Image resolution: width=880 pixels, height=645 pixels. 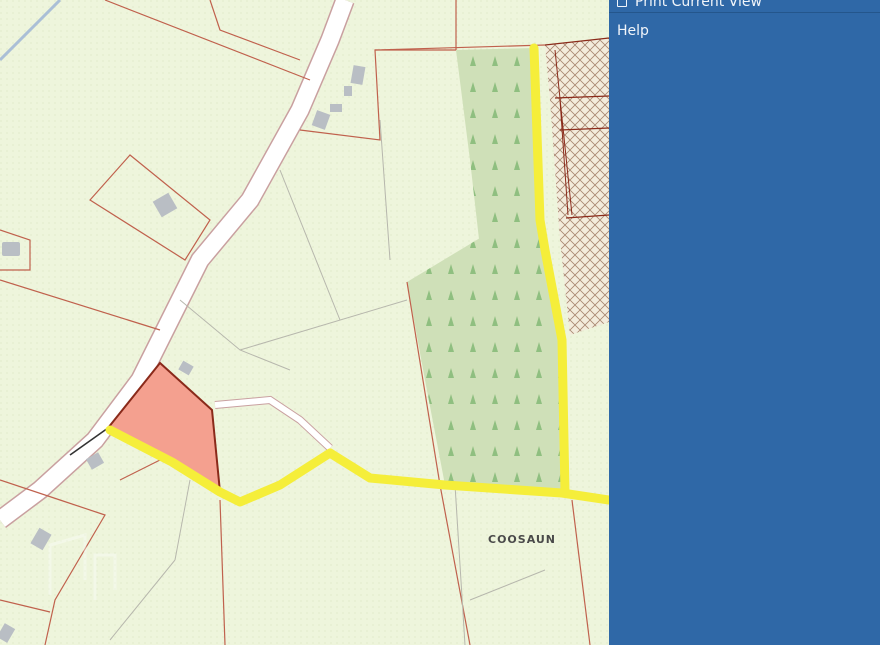 What do you see at coordinates (744, 31) in the screenshot?
I see `help-item: Help` at bounding box center [744, 31].